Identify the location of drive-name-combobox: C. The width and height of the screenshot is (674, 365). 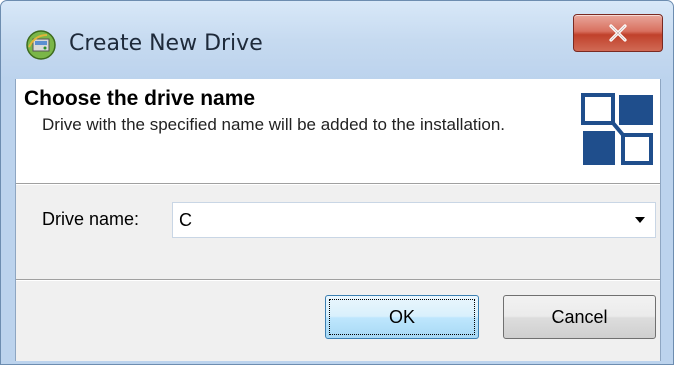
(414, 220).